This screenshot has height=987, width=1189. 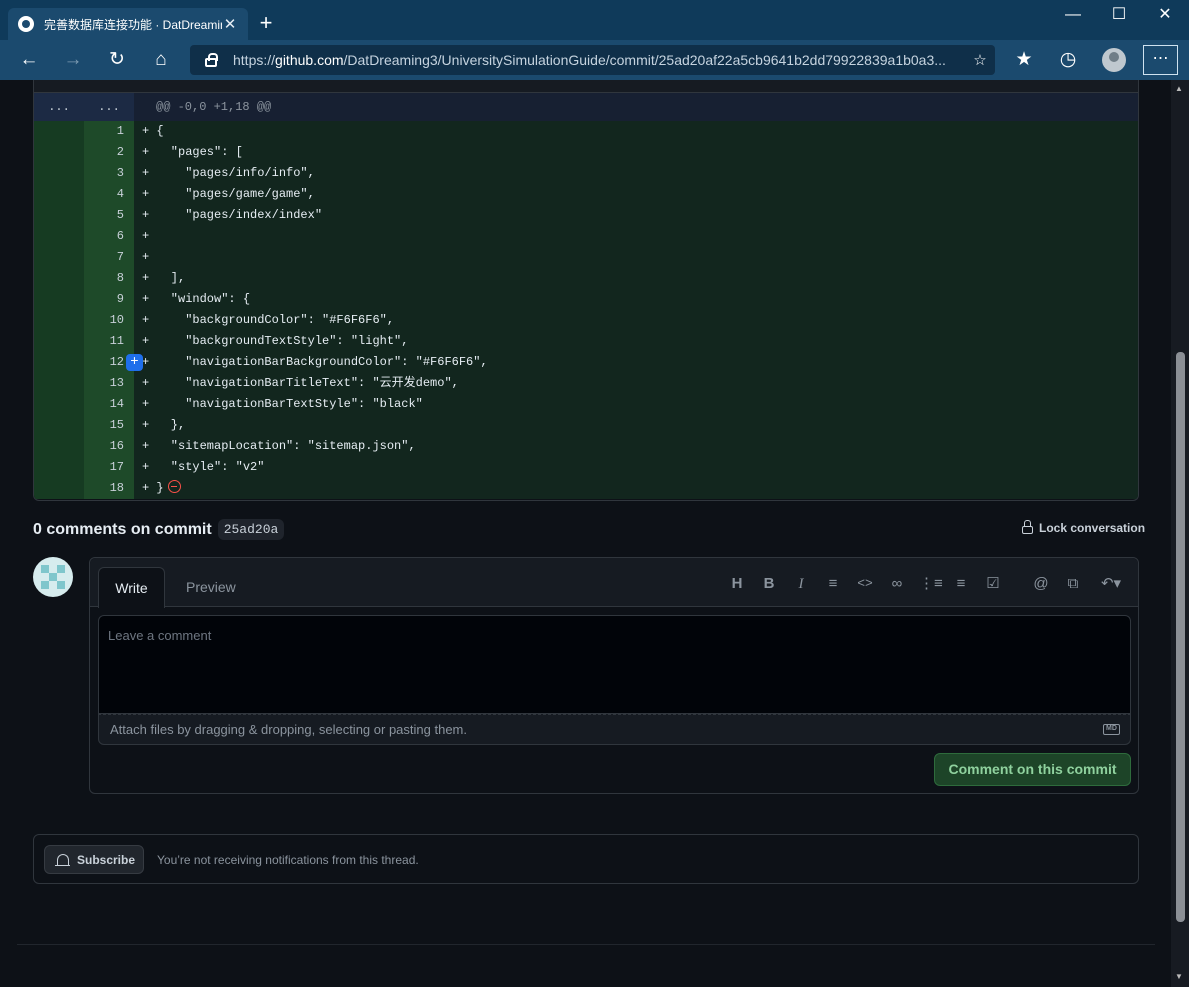 I want to click on new-line-number: 11, so click(x=109, y=341).